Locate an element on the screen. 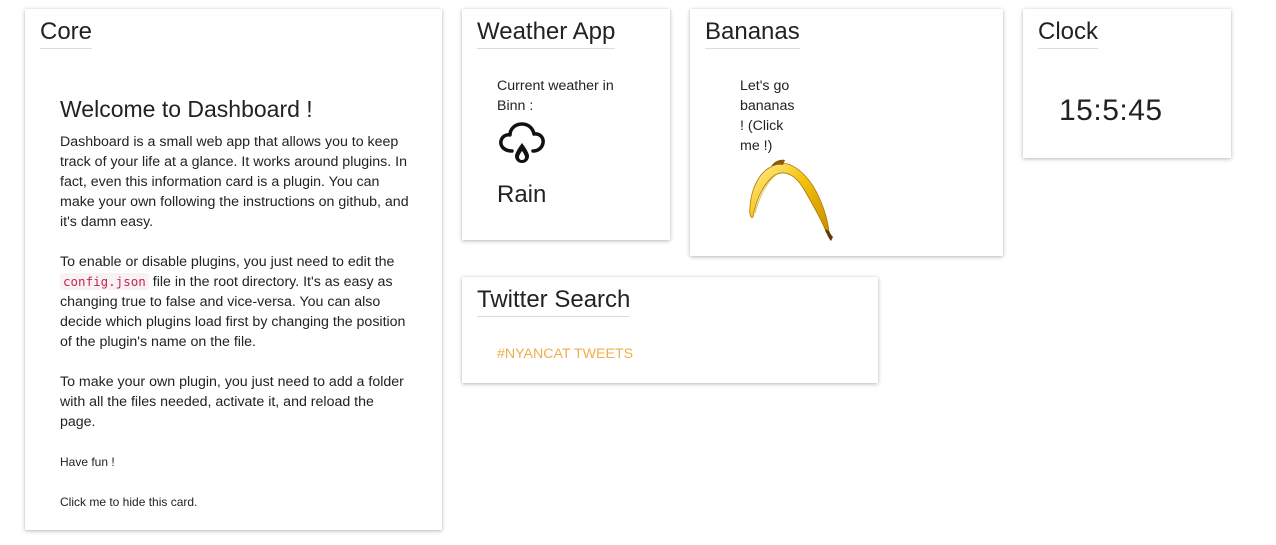 The image size is (1276, 545). nyancat-tweets-link: #NYANCAT TWEETS is located at coordinates (565, 354).